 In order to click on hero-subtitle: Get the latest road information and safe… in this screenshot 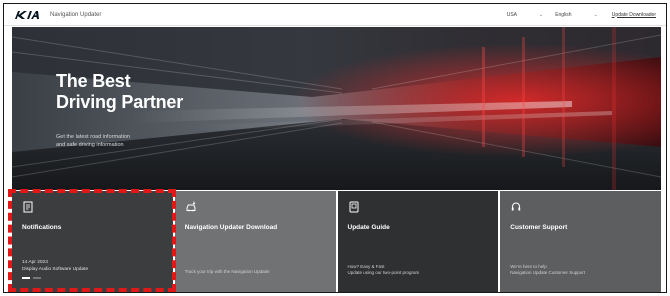, I will do `click(93, 141)`.